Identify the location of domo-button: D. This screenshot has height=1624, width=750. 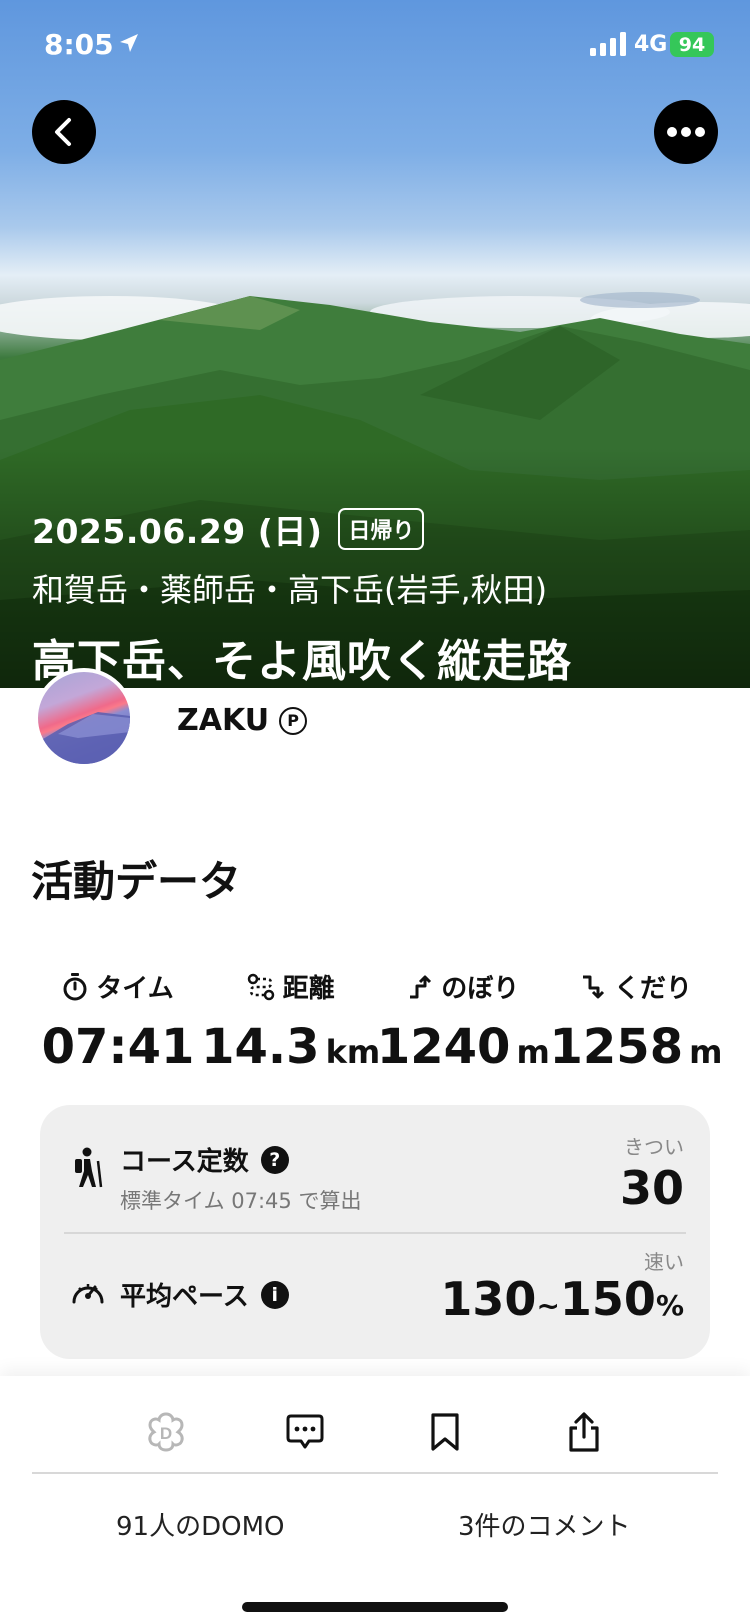
(166, 1432).